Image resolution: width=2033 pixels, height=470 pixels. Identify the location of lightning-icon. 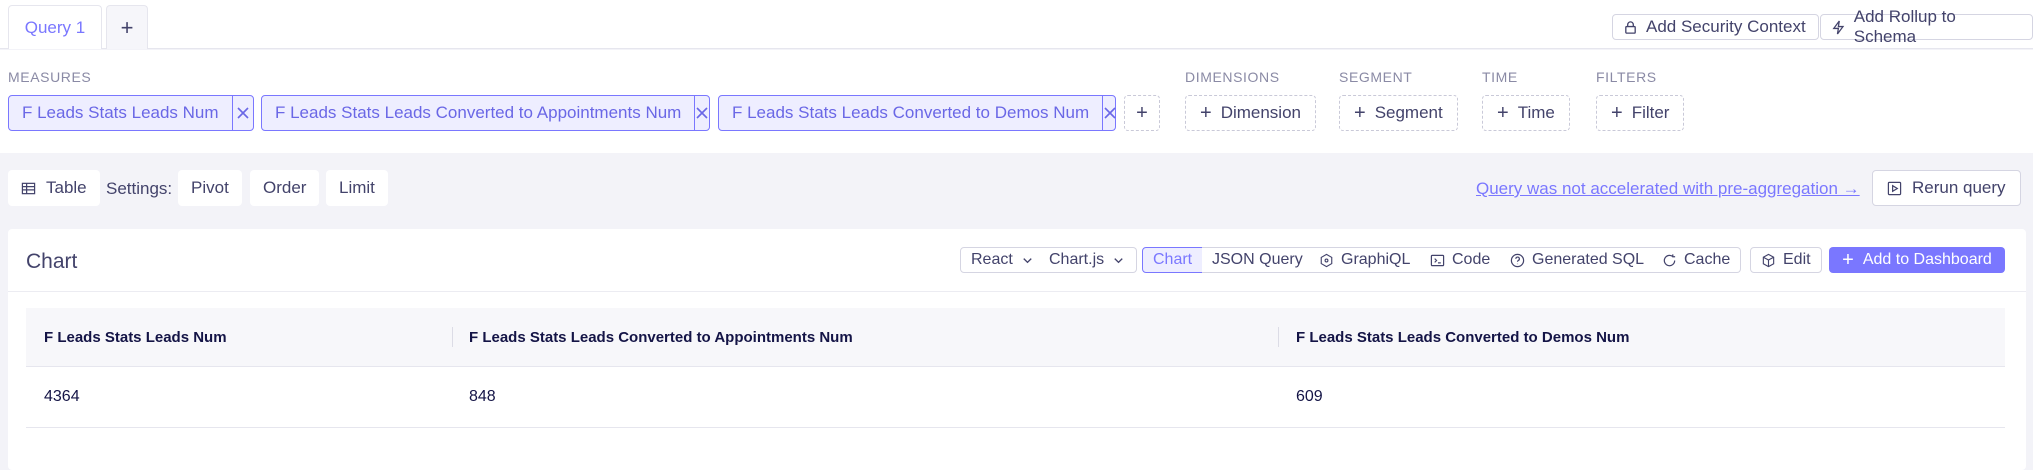
(1838, 27).